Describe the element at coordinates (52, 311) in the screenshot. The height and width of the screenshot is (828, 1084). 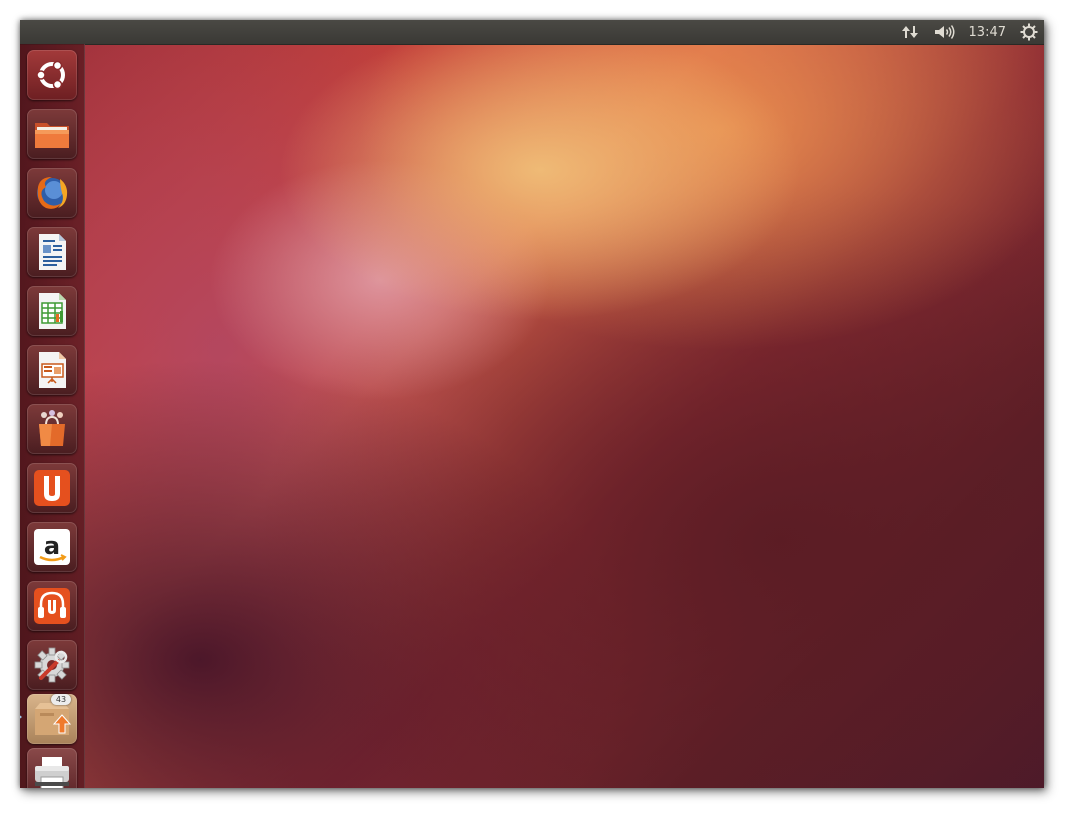
I see `calc-button` at that location.